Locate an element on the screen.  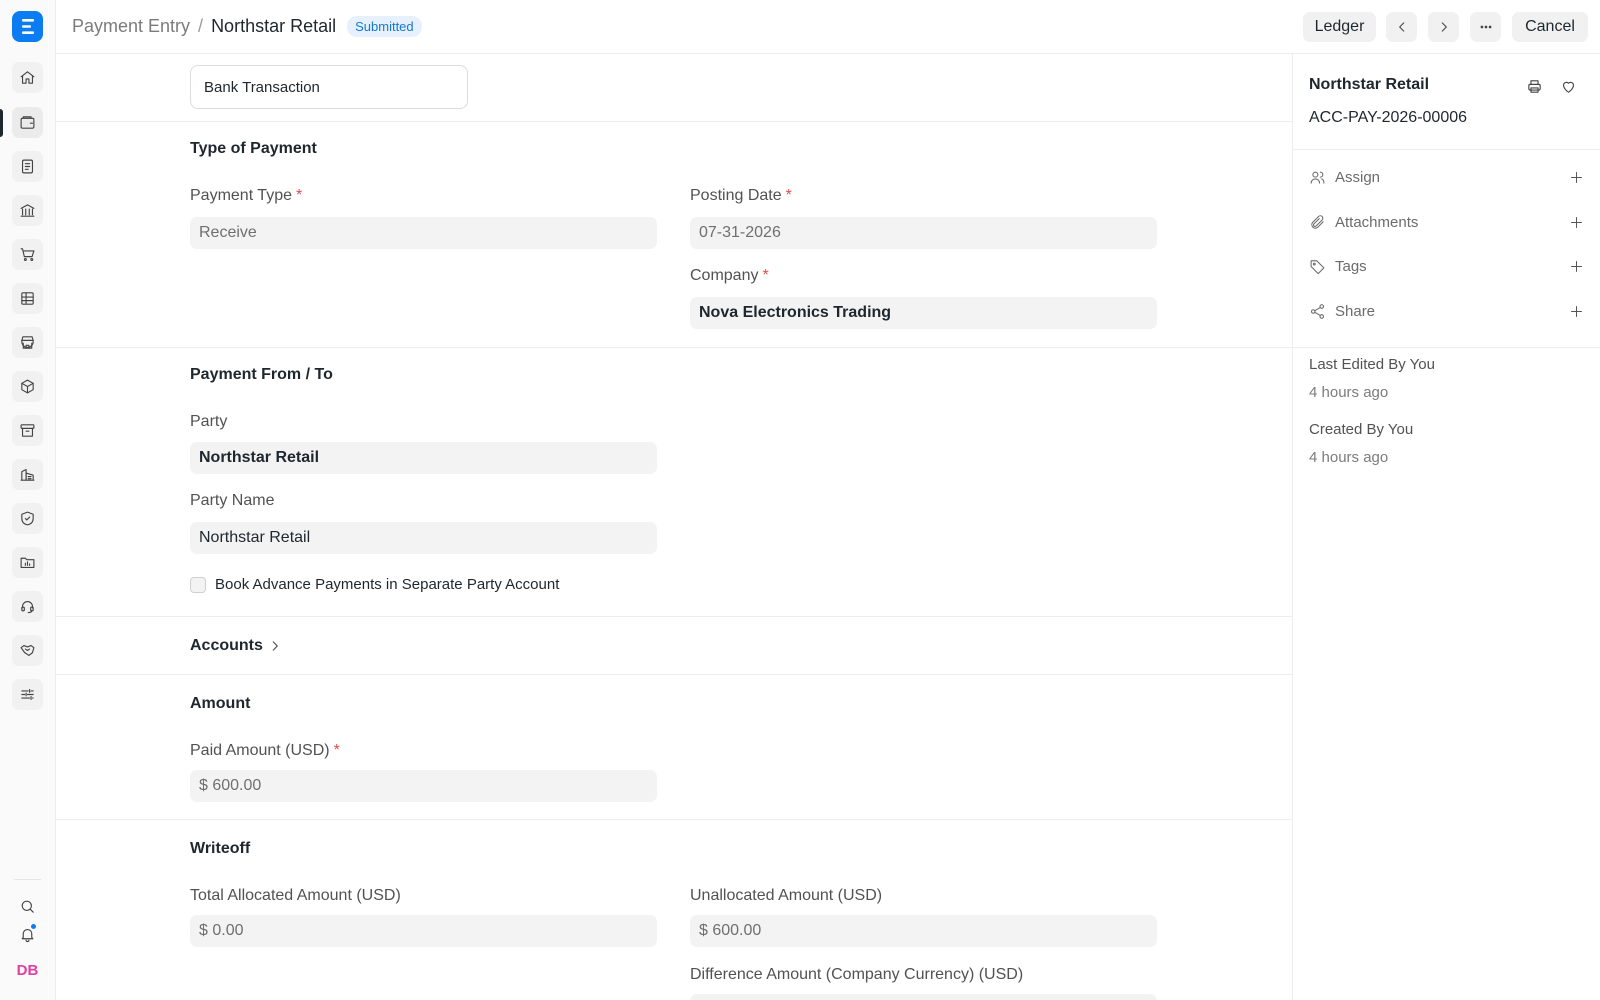
accounts-expand is located at coordinates (275, 648).